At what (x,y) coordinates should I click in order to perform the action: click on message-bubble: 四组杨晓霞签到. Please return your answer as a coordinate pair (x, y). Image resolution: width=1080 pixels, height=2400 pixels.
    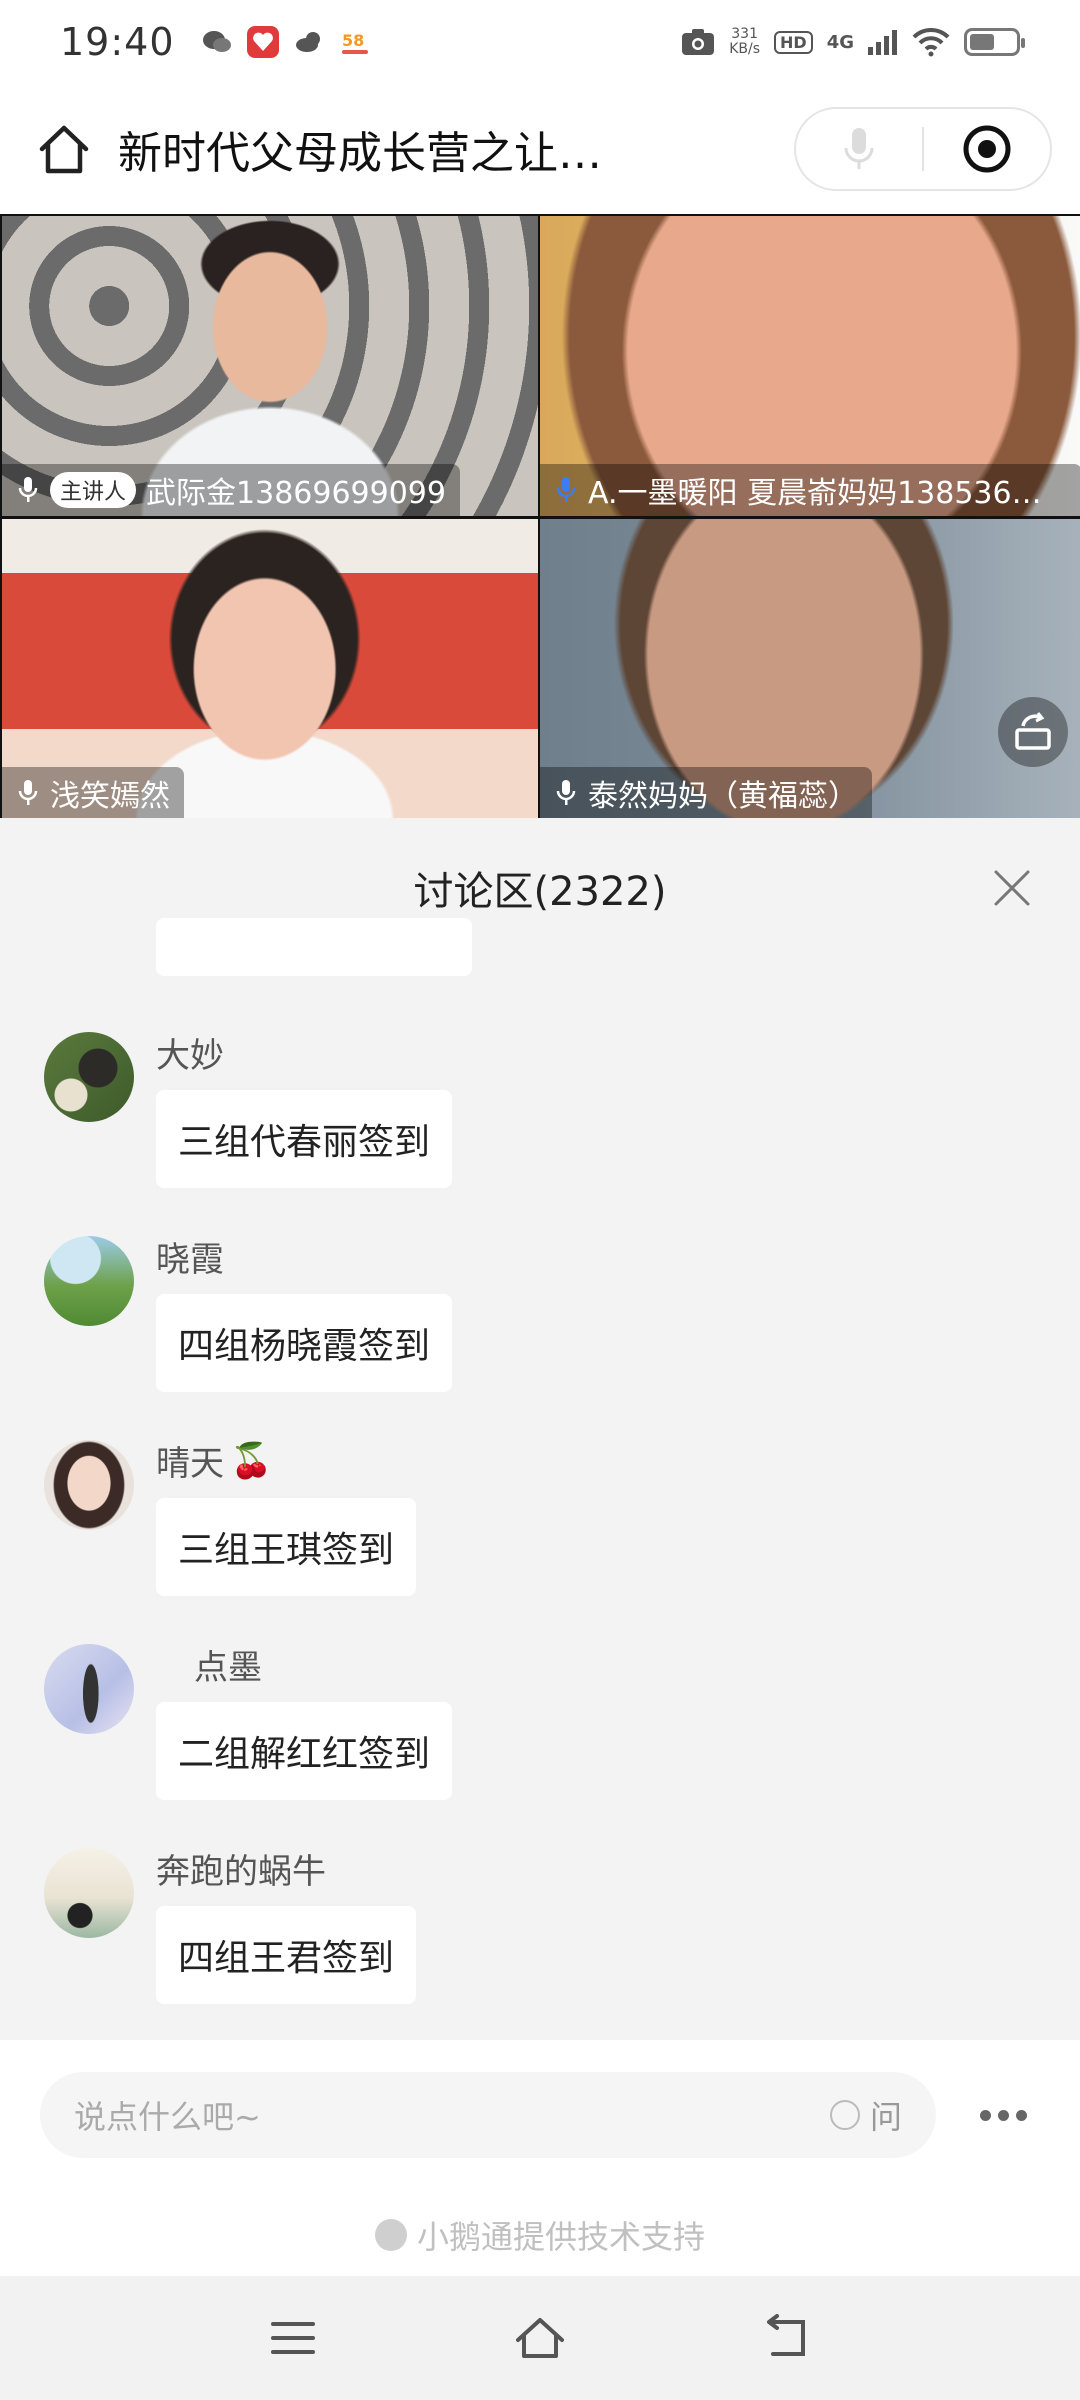
    Looking at the image, I should click on (304, 1343).